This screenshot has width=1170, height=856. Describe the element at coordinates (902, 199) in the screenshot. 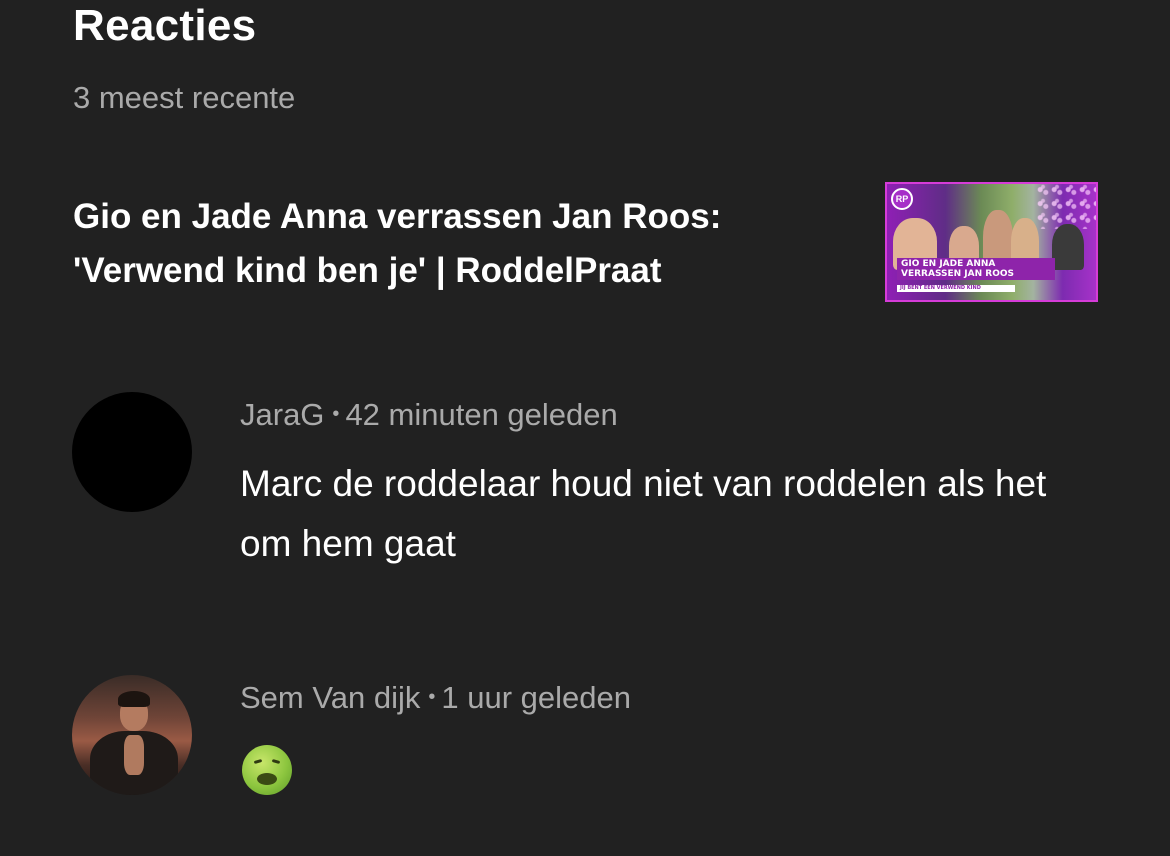

I see `channel-logo-icon: RP` at that location.